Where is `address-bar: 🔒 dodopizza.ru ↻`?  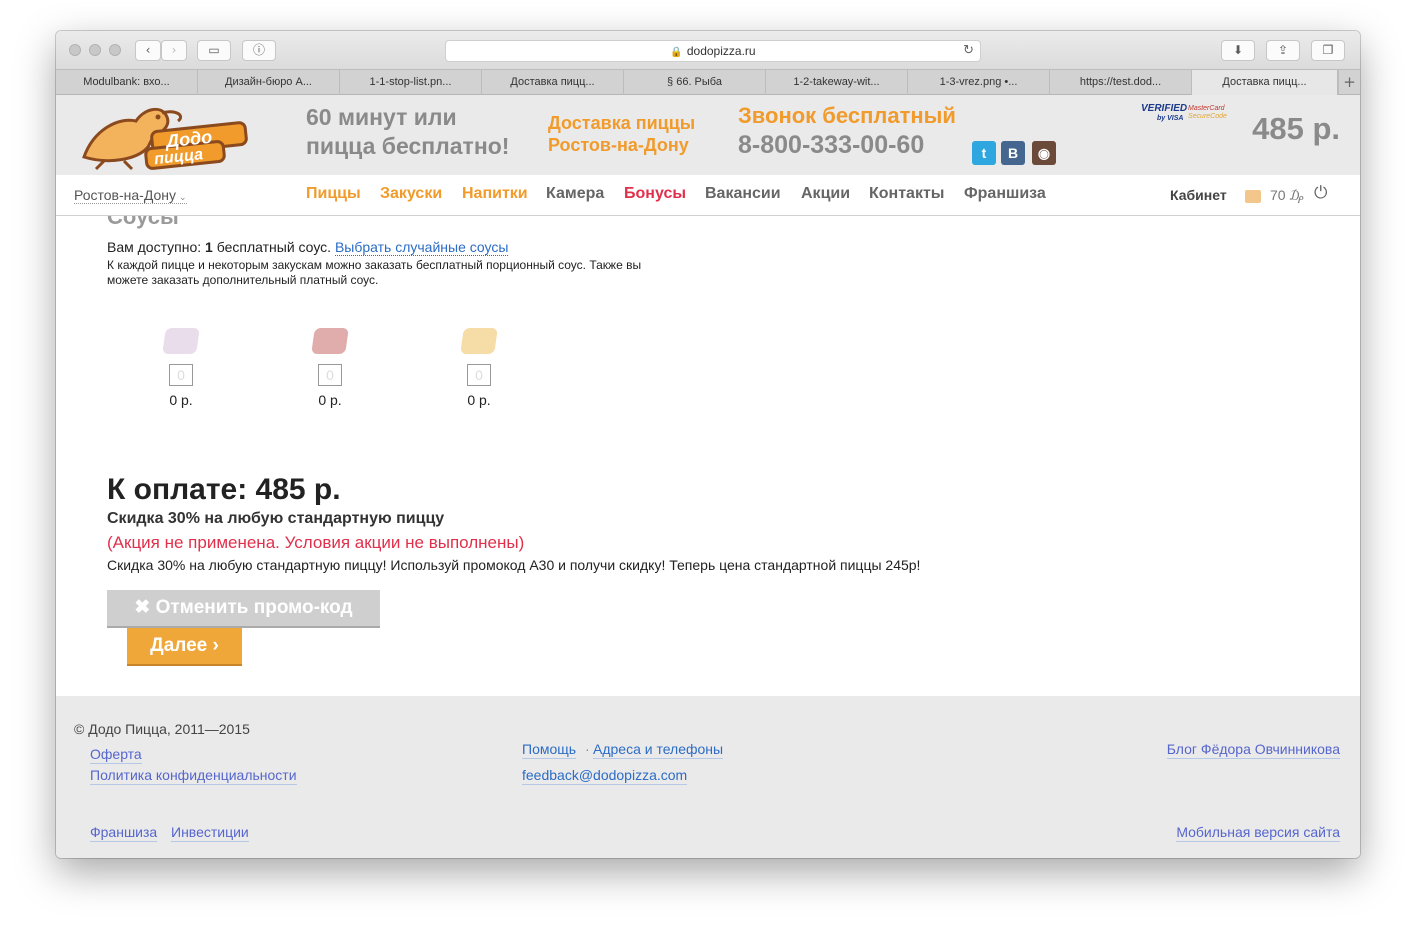 address-bar: 🔒 dodopizza.ru ↻ is located at coordinates (713, 51).